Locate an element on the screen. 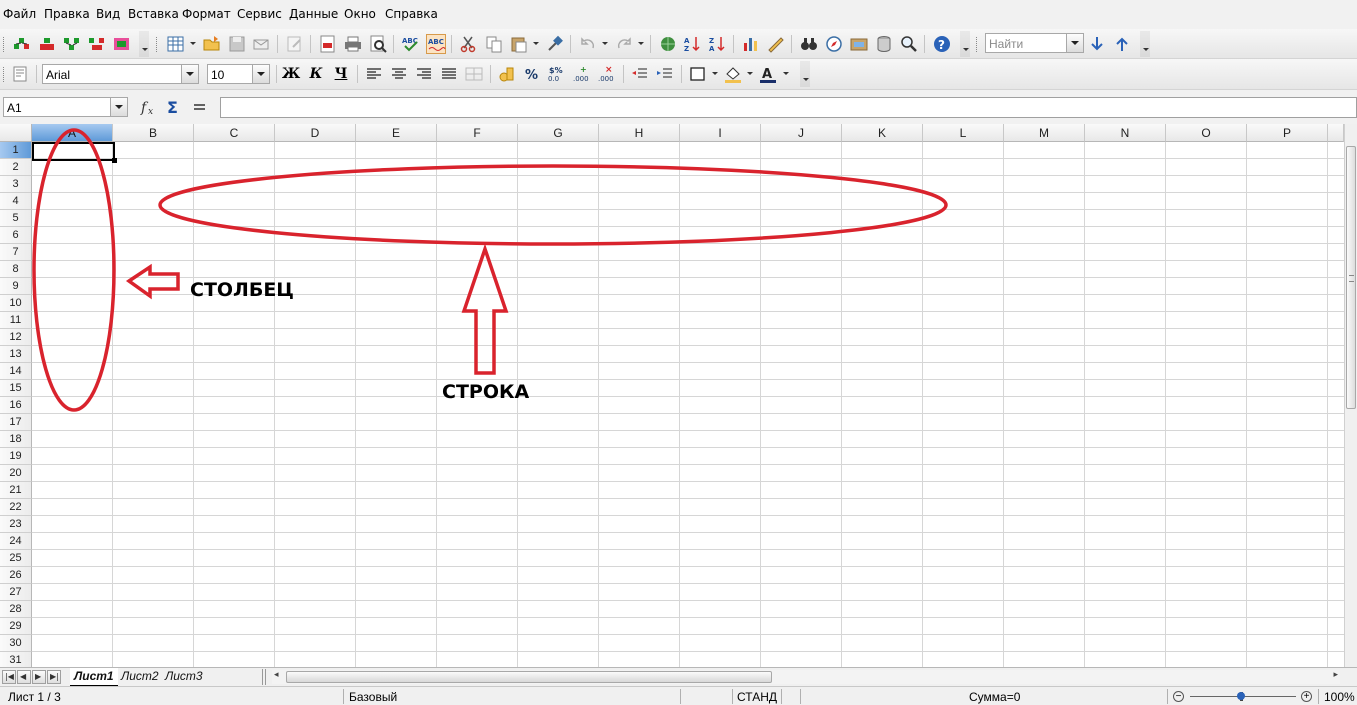 The height and width of the screenshot is (705, 1357). column-header: E is located at coordinates (396, 133).